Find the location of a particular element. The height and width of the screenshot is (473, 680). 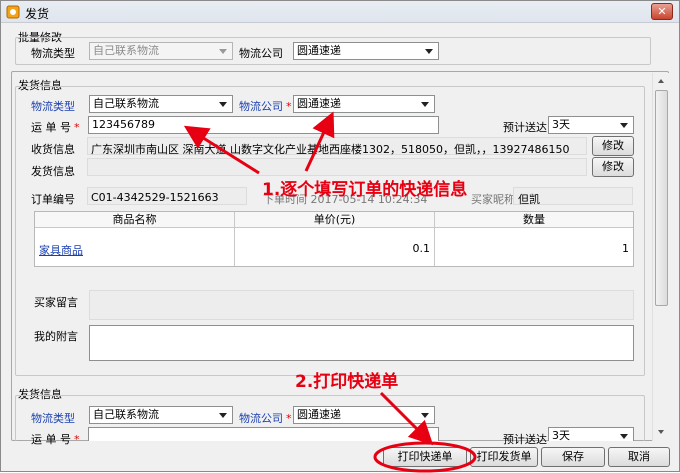

print-button-highlight is located at coordinates (425, 457).